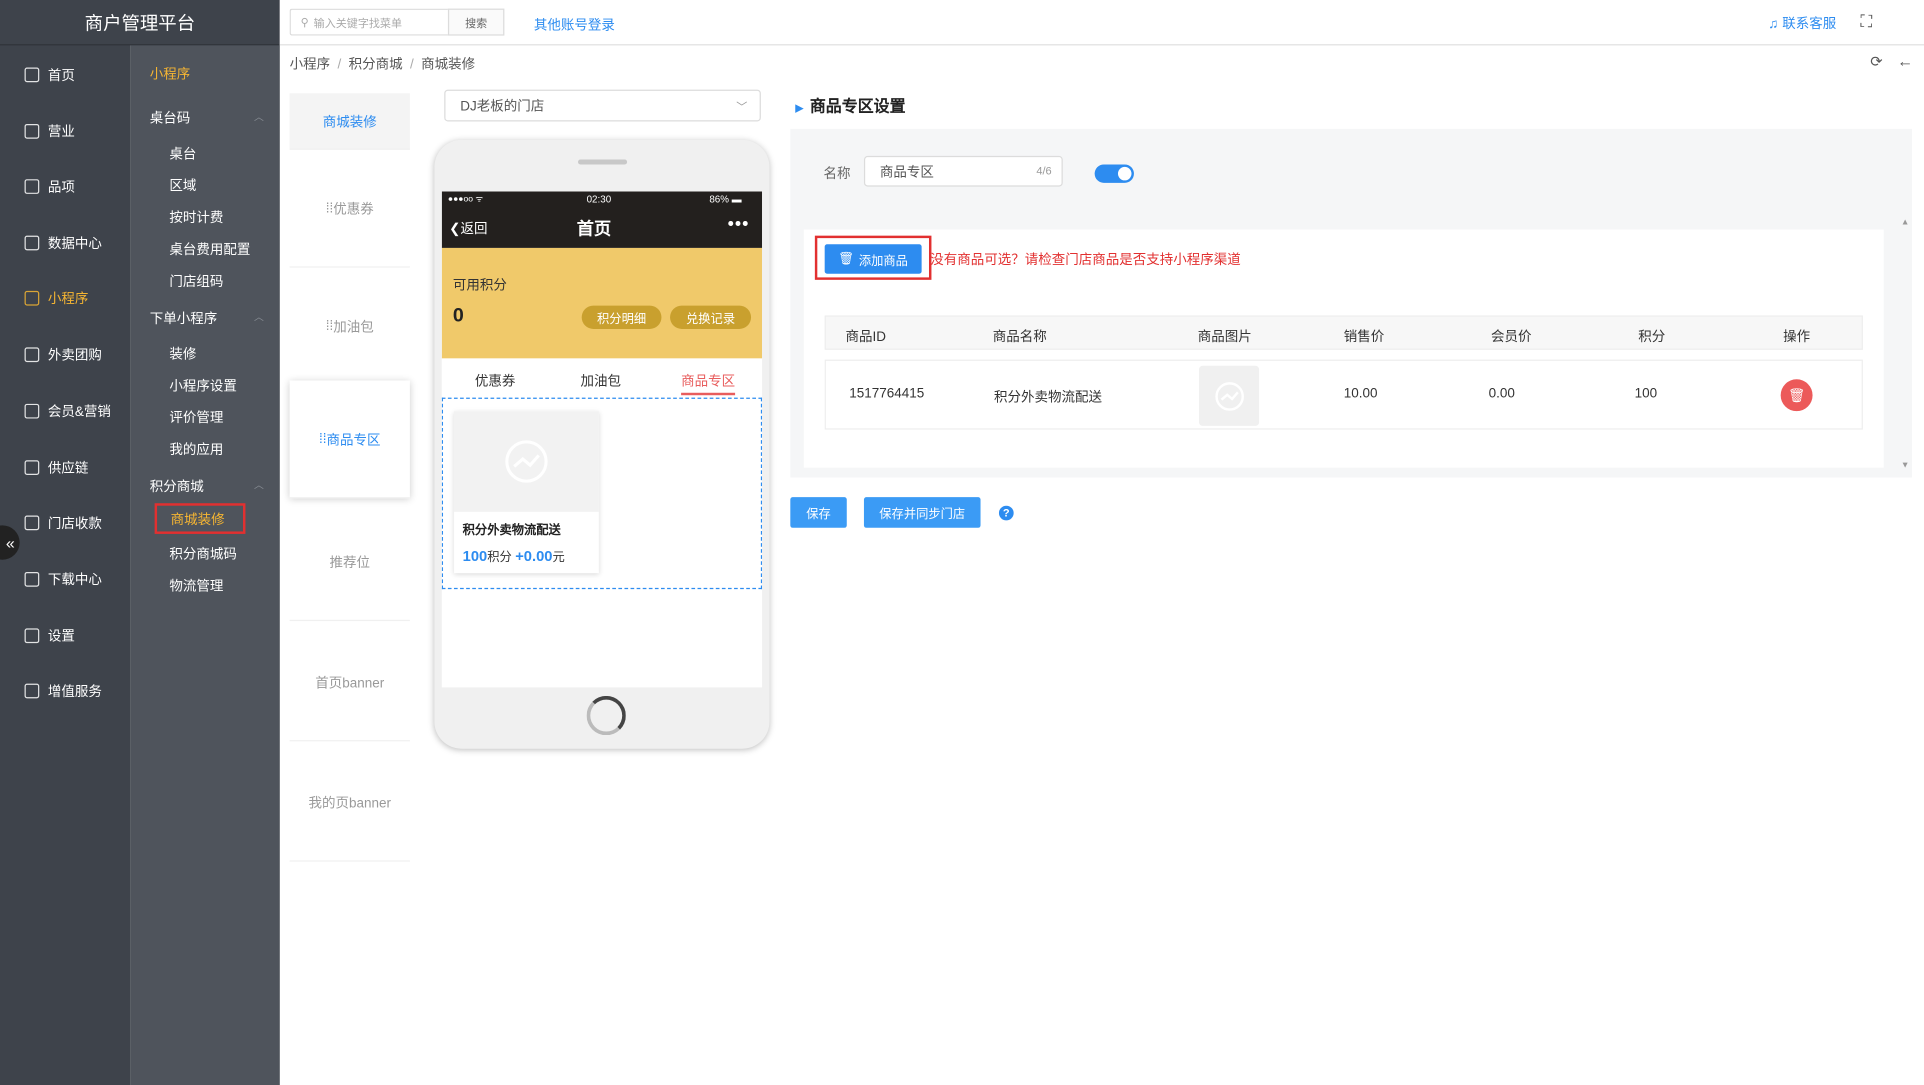 This screenshot has width=1924, height=1085. I want to click on col-image: 商品图片, so click(1224, 337).